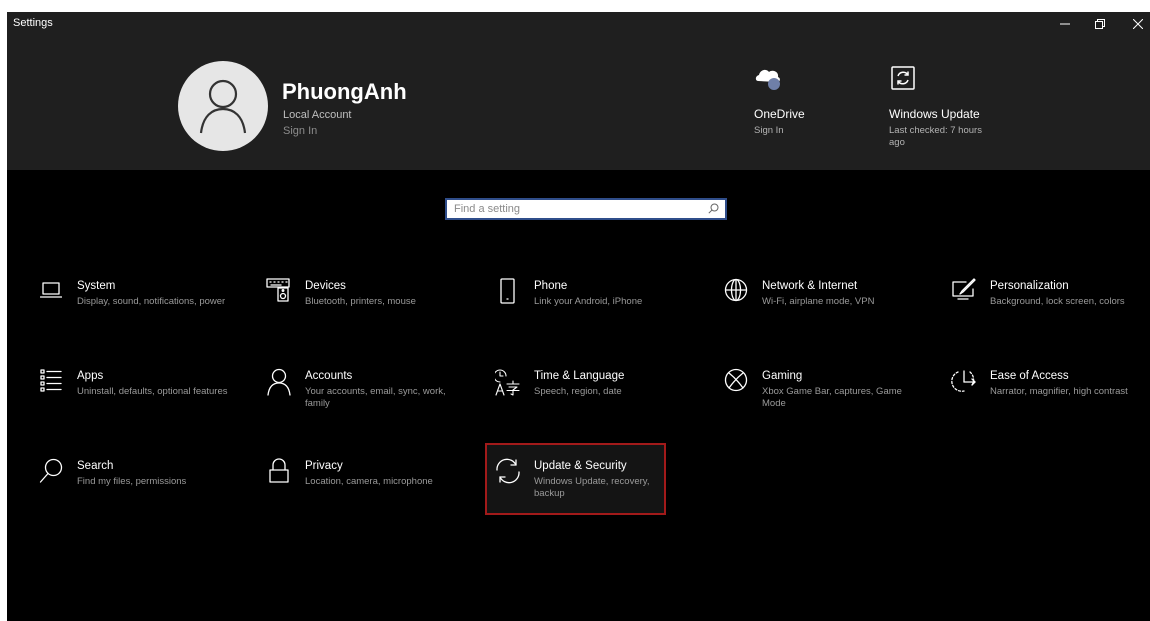 The image size is (1150, 621). I want to click on lock-icon, so click(279, 470).